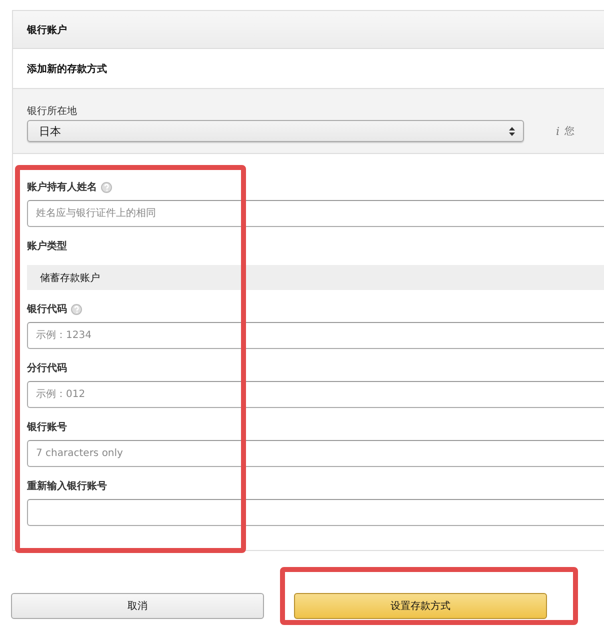  Describe the element at coordinates (420, 606) in the screenshot. I see `submit-button: 设置存款方式` at that location.